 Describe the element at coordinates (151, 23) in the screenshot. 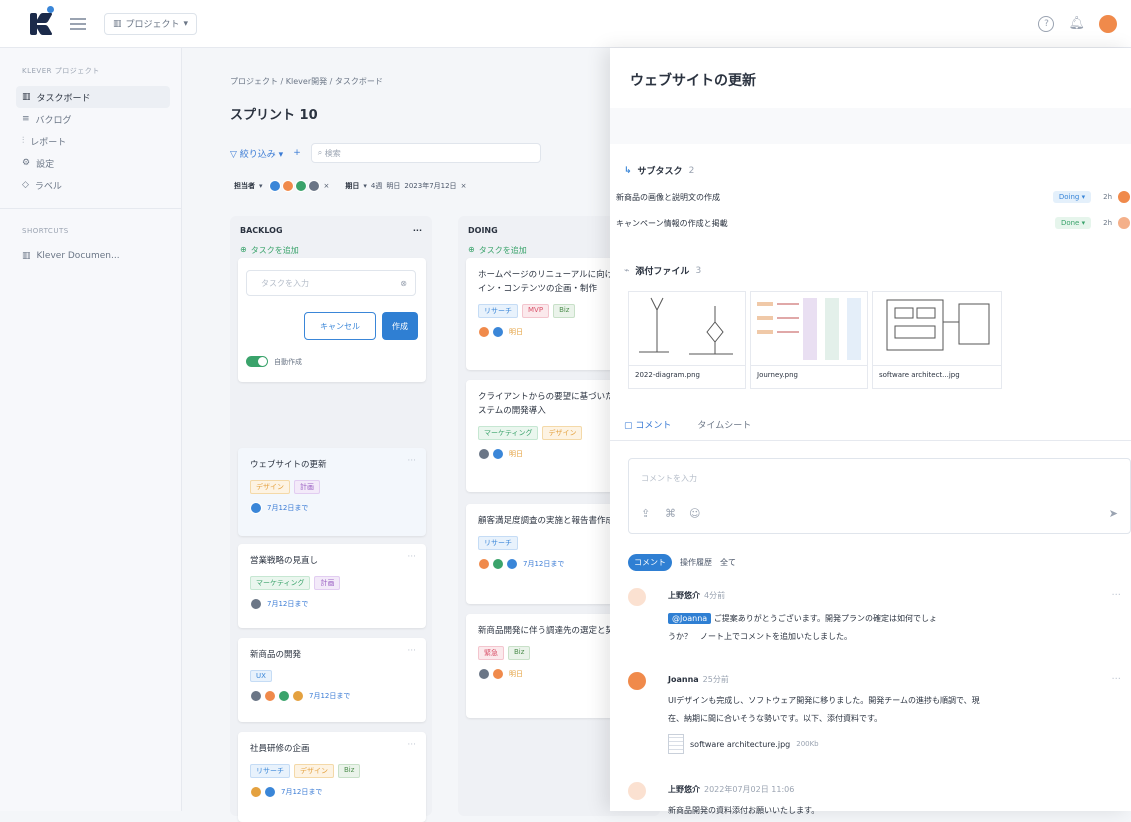

I see `project-selector: ▥ プロジェクト ▾` at that location.